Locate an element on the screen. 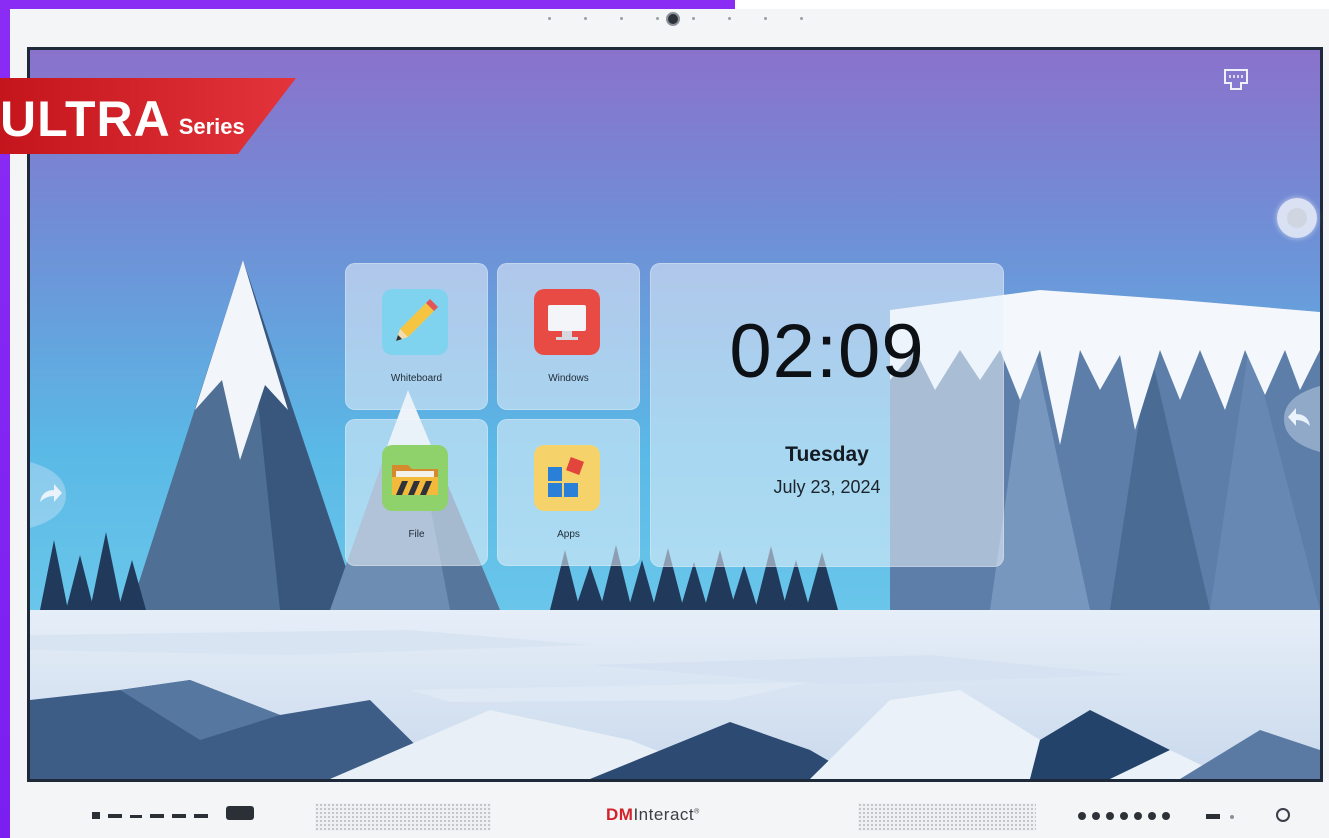 This screenshot has width=1329, height=838. tile-whiteboard: Whiteboard is located at coordinates (416, 336).